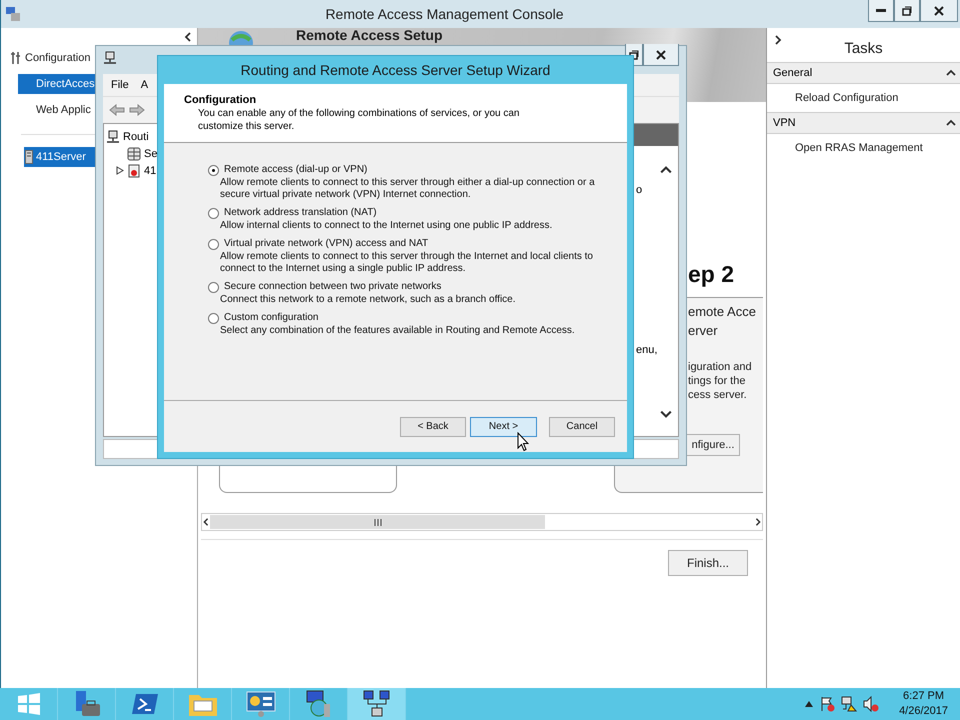 The width and height of the screenshot is (960, 720). Describe the element at coordinates (144, 85) in the screenshot. I see `menu-item: A` at that location.